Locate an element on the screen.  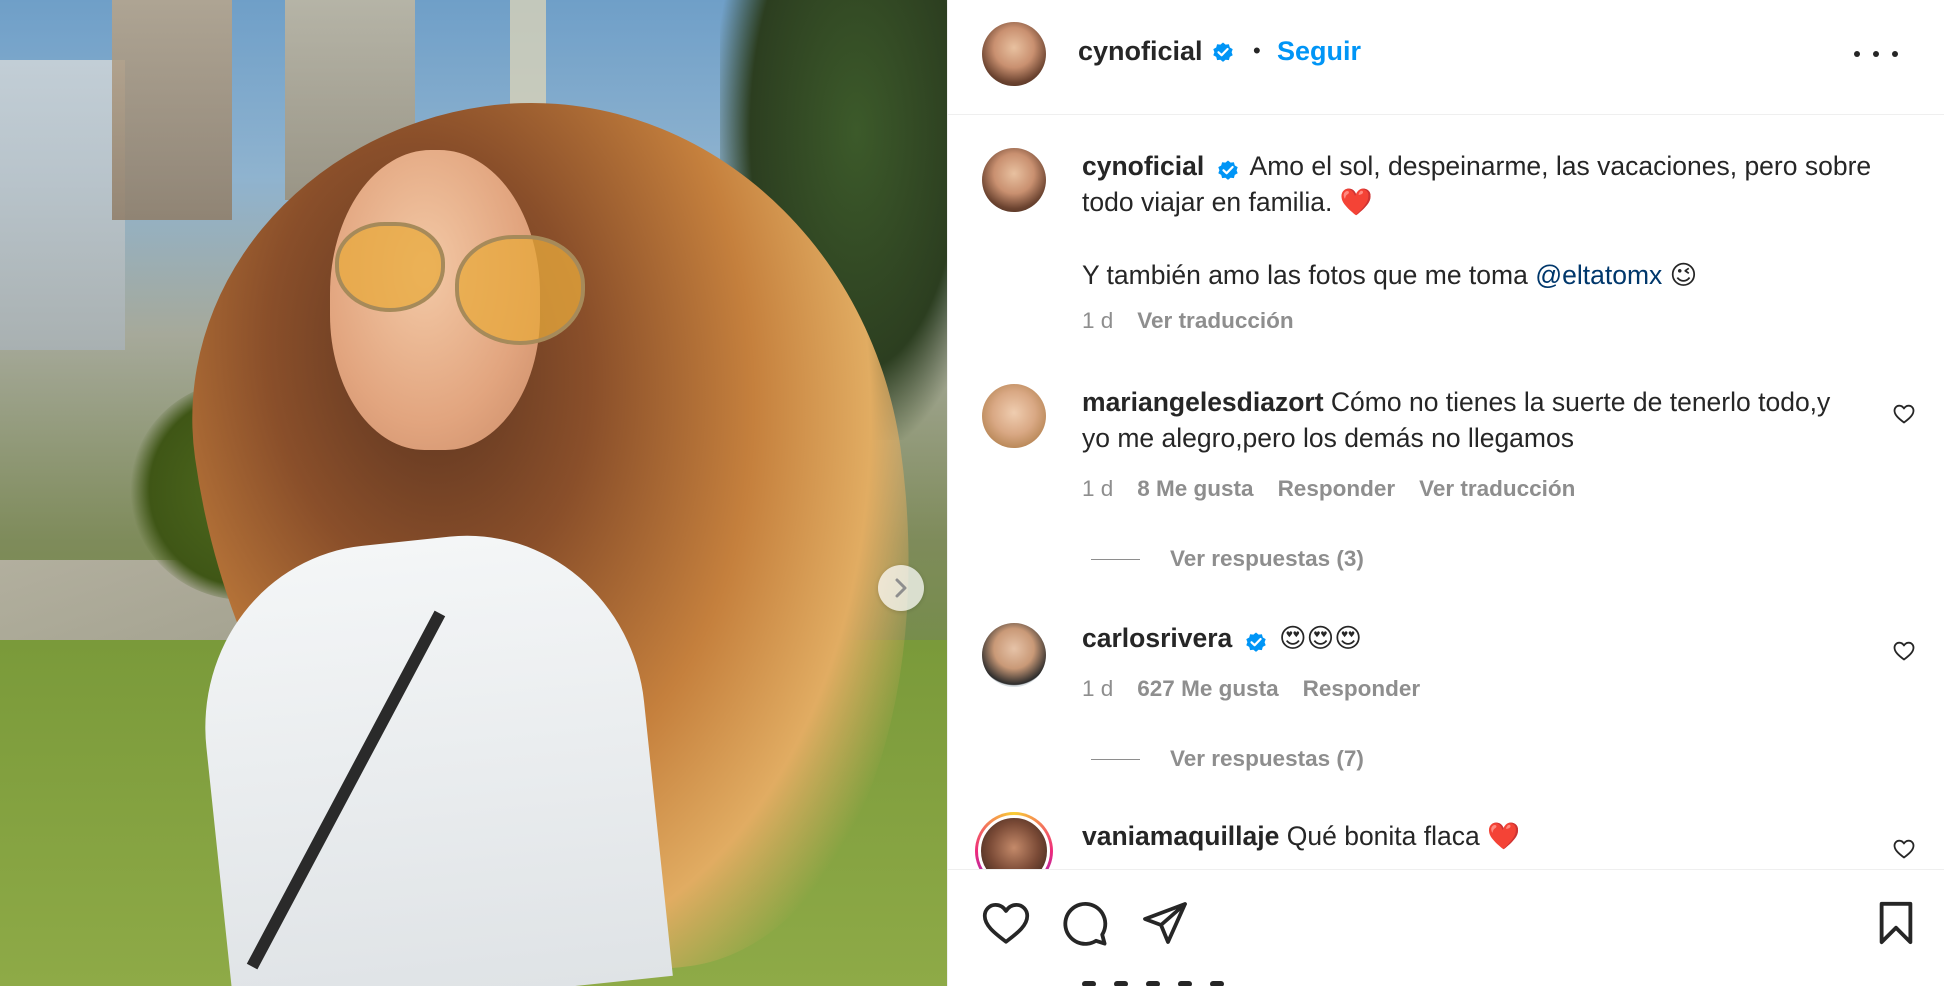
comment-meta: 1 d 627 Me gusta Responder is located at coordinates (1251, 689).